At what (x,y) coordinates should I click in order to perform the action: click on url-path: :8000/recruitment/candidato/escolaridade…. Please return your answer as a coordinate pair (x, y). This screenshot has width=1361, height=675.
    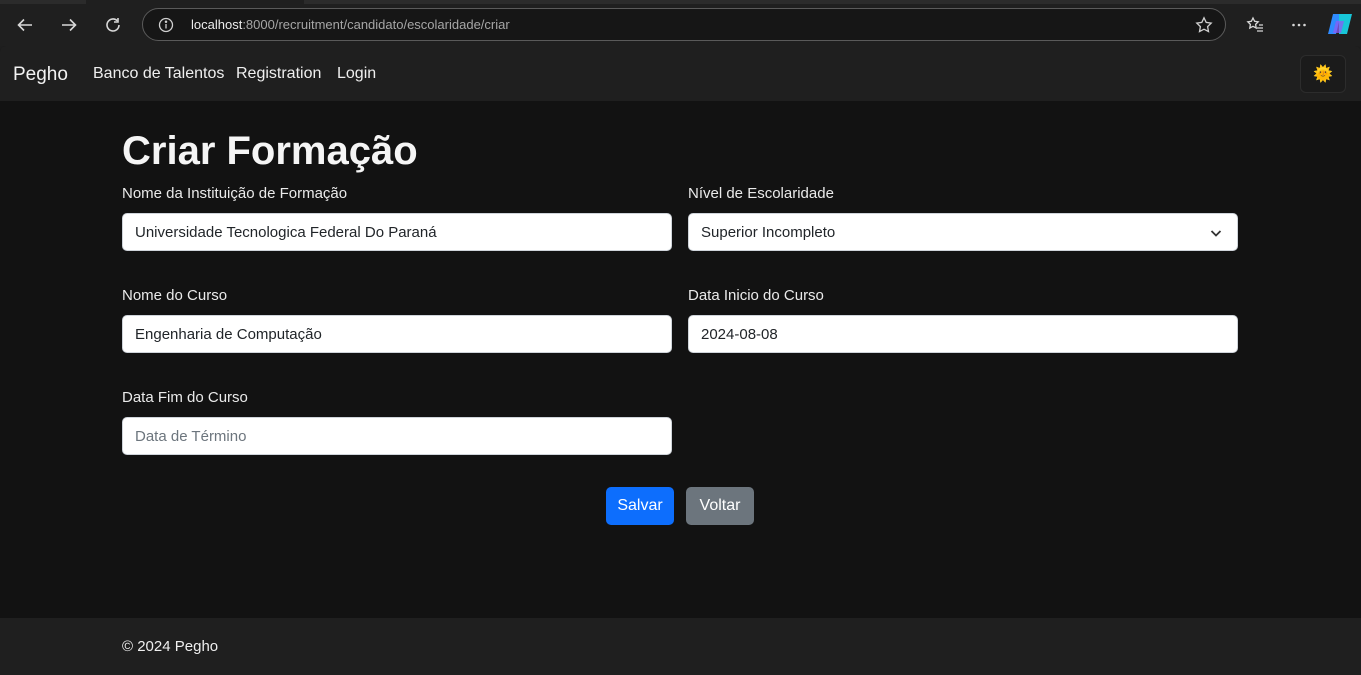
    Looking at the image, I should click on (376, 24).